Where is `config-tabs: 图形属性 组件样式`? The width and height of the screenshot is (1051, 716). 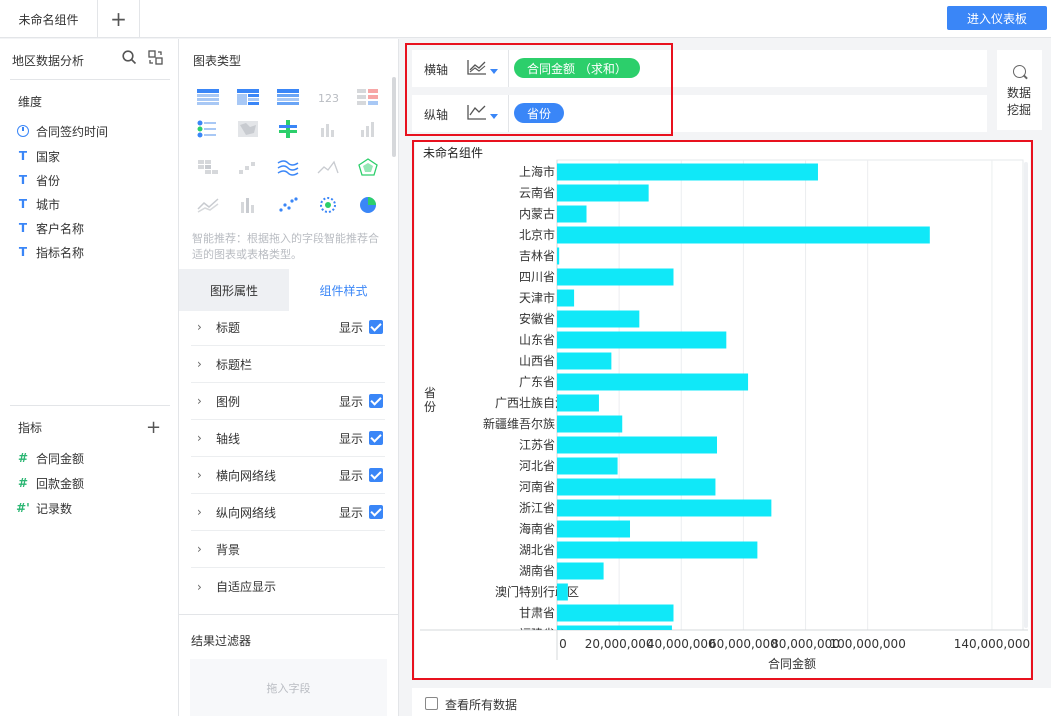
config-tabs: 图形属性 组件样式 is located at coordinates (288, 290).